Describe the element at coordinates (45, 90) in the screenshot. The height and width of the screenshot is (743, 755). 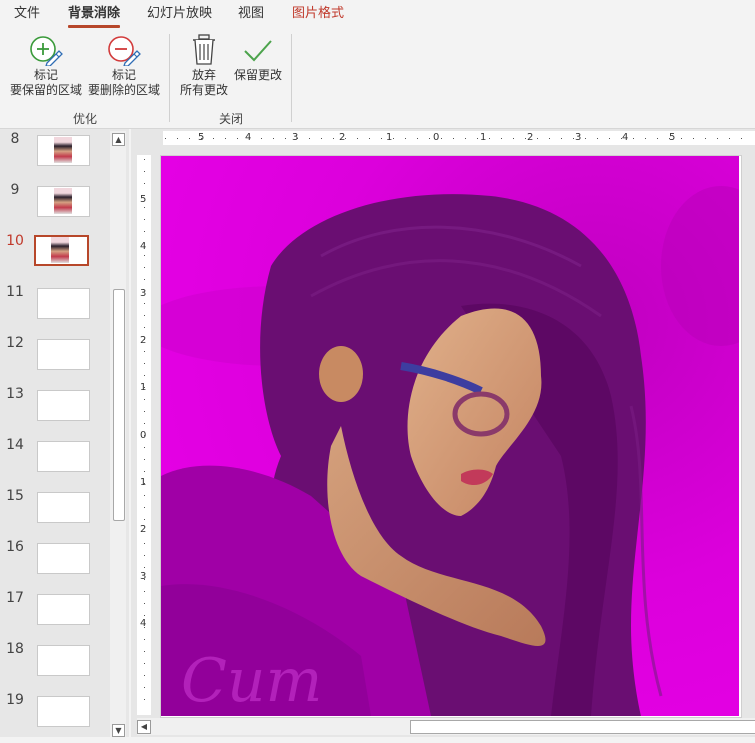
I see `mark-keep-label-2: 要保留的区域` at that location.